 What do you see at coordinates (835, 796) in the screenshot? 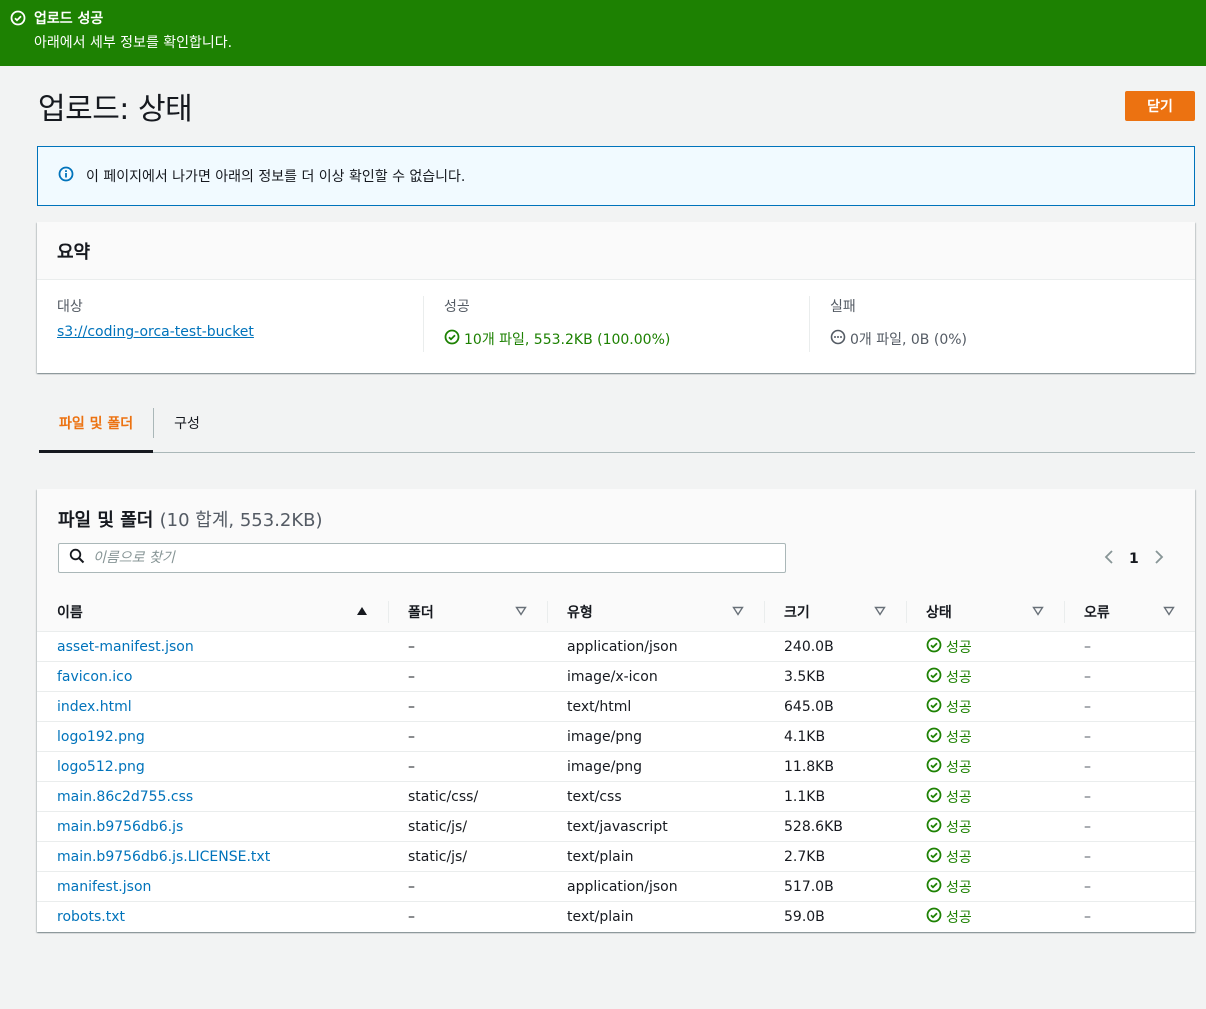
I see `cell-size: 1.1KB` at bounding box center [835, 796].